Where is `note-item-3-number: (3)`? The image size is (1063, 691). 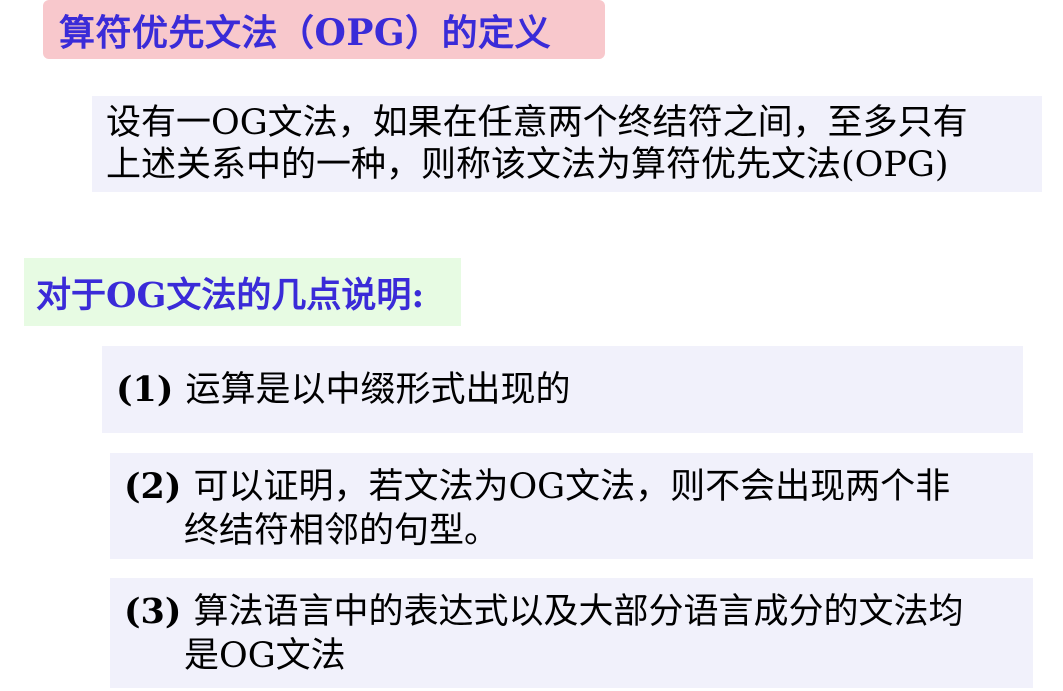 note-item-3-number: (3) is located at coordinates (153, 611).